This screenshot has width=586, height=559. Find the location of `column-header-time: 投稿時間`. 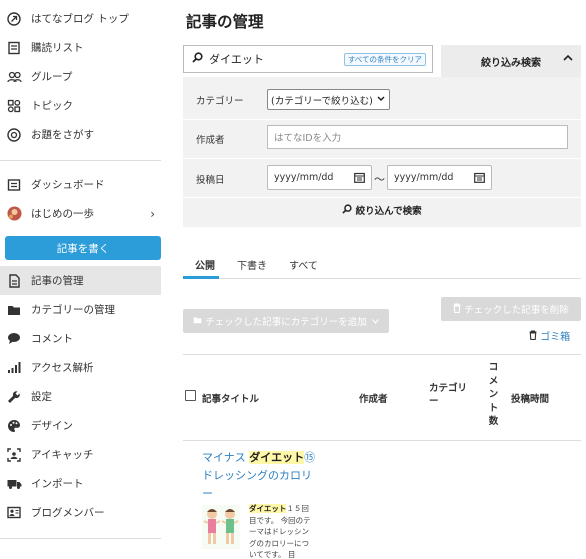

column-header-time: 投稿時間 is located at coordinates (530, 398).